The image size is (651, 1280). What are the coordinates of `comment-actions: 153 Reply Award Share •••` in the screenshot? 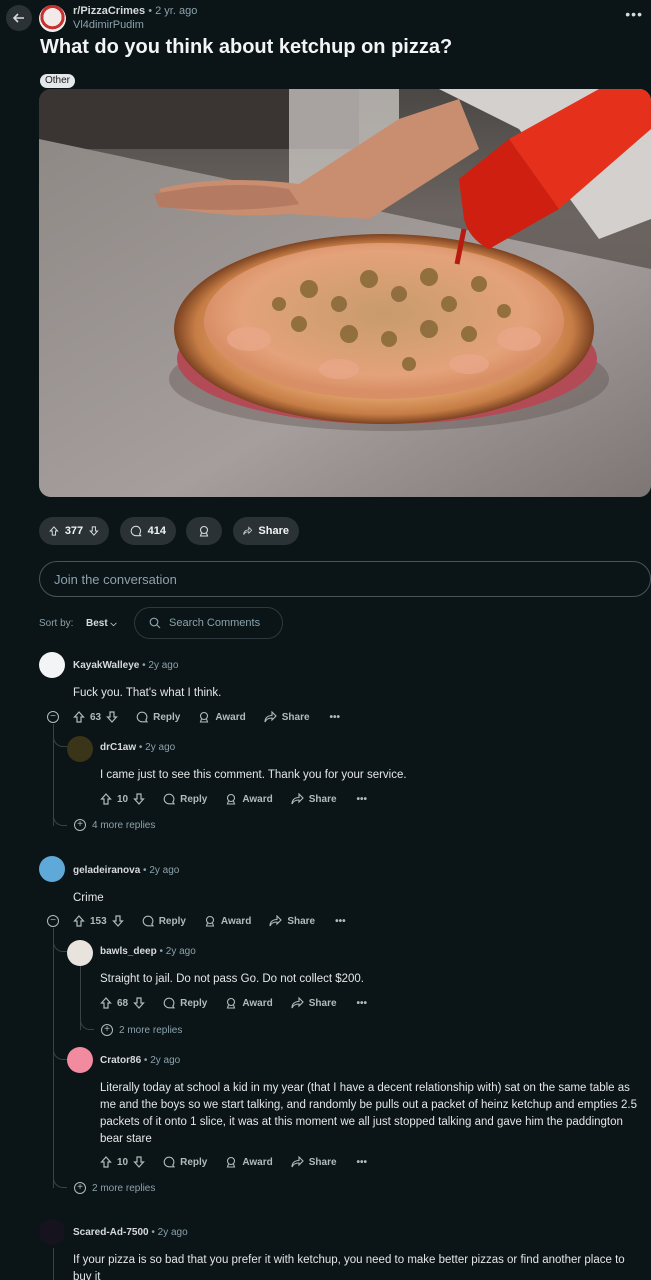 It's located at (209, 921).